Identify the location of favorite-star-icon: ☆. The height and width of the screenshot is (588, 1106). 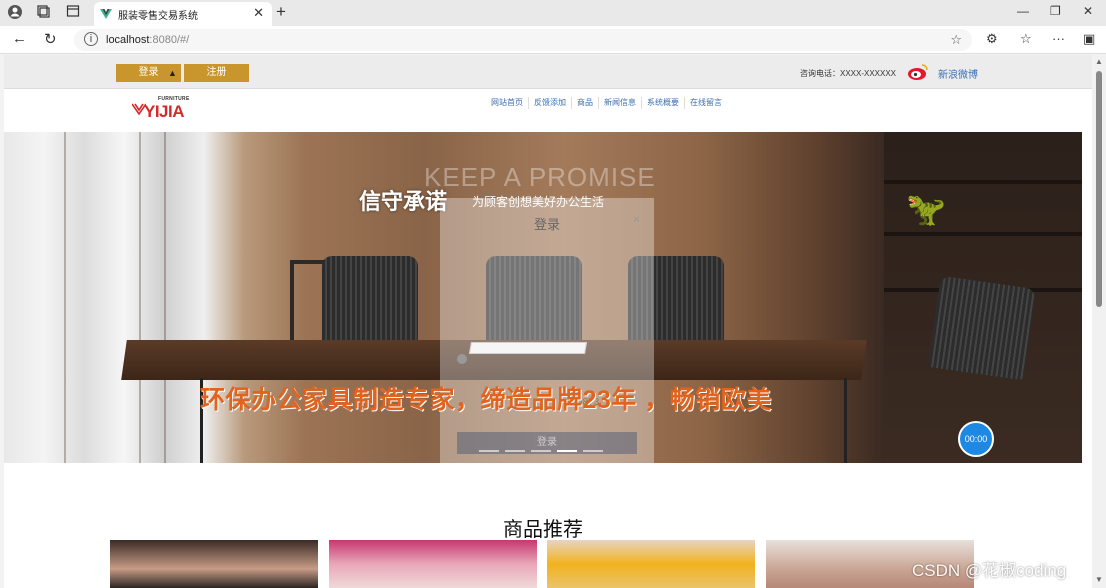
(956, 40).